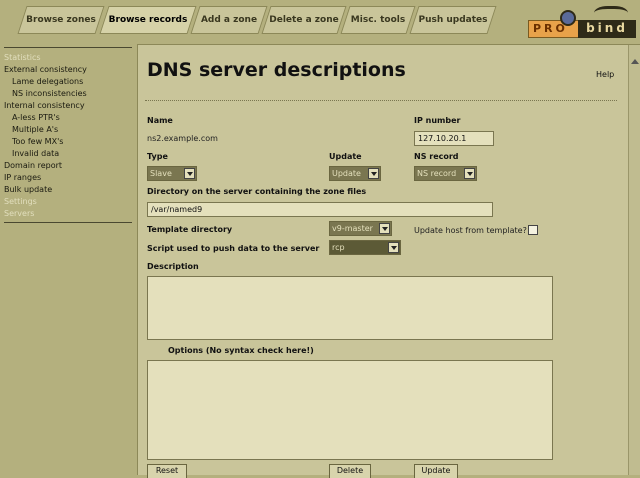 Image resolution: width=640 pixels, height=478 pixels. What do you see at coordinates (635, 61) in the screenshot?
I see `scroll-up-arrow-icon` at bounding box center [635, 61].